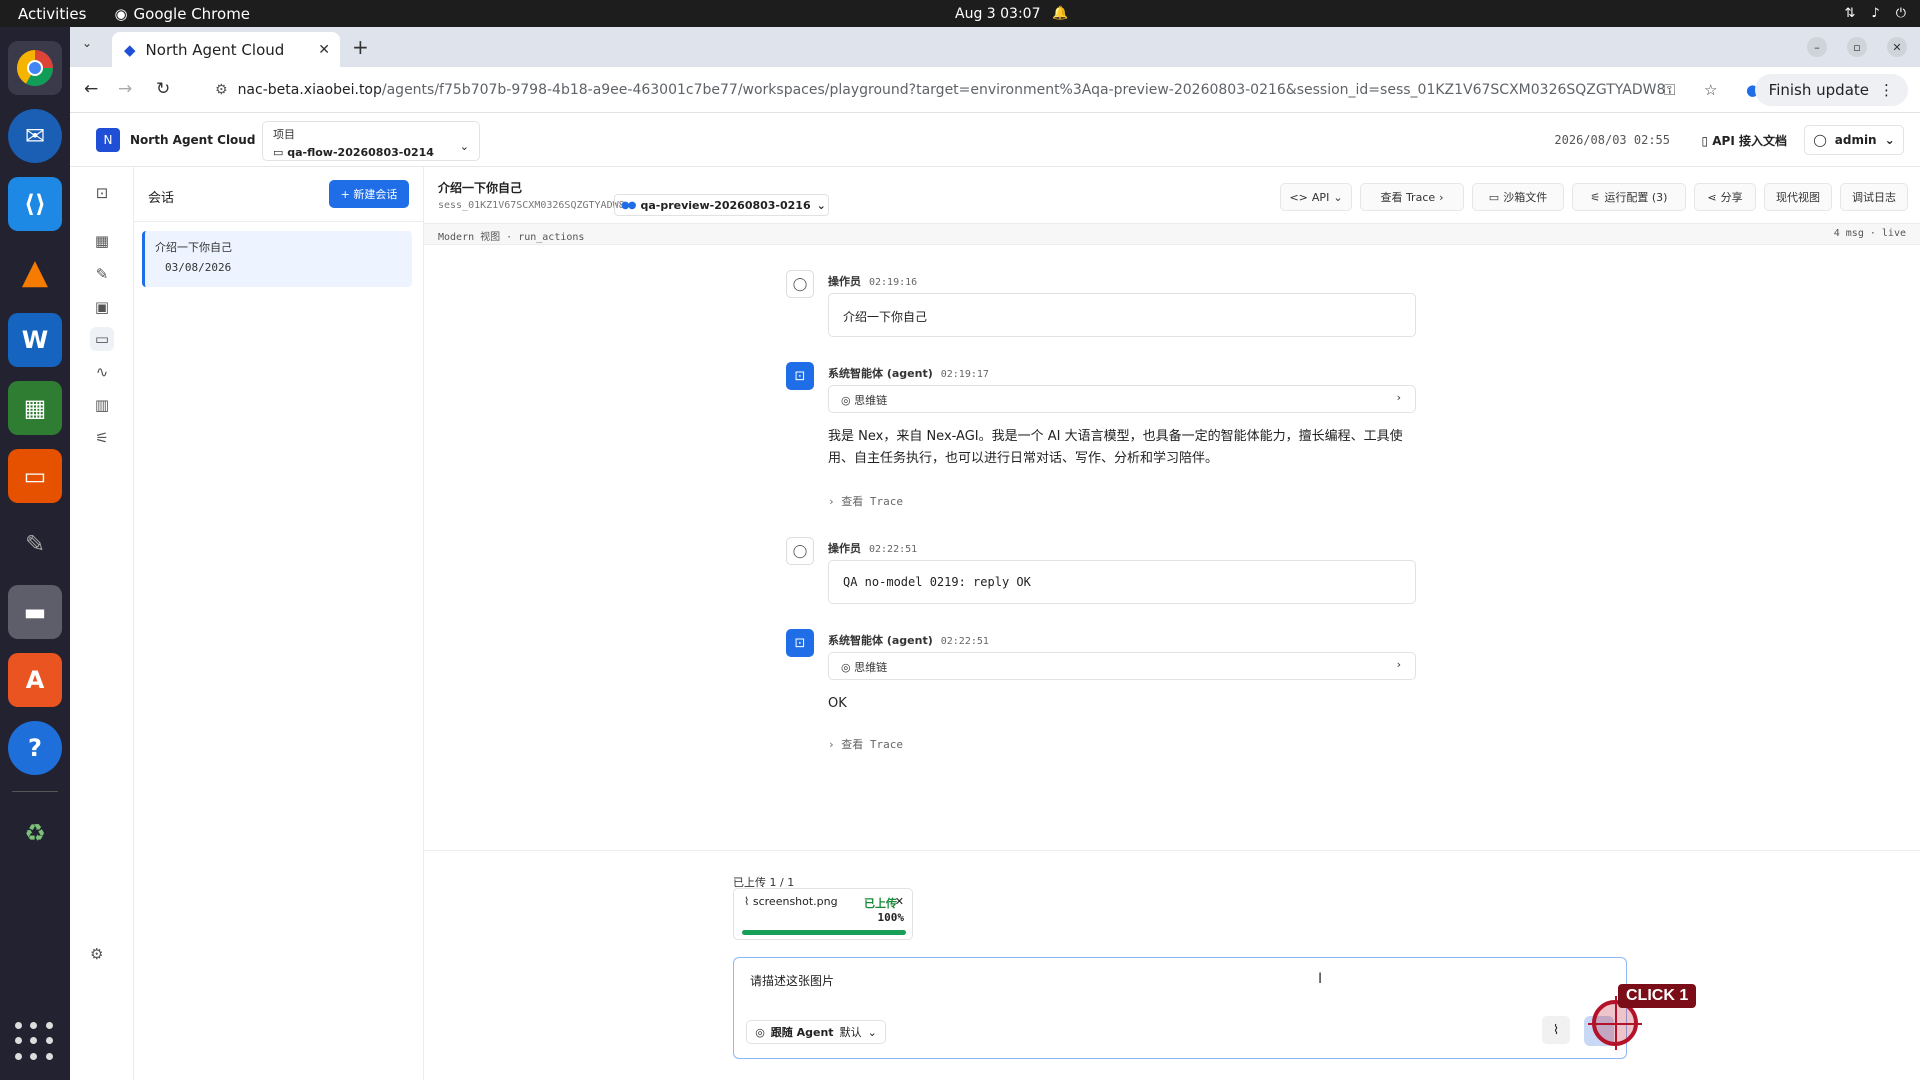 Image resolution: width=1920 pixels, height=1080 pixels. I want to click on new-session-button: + 新建会话, so click(369, 194).